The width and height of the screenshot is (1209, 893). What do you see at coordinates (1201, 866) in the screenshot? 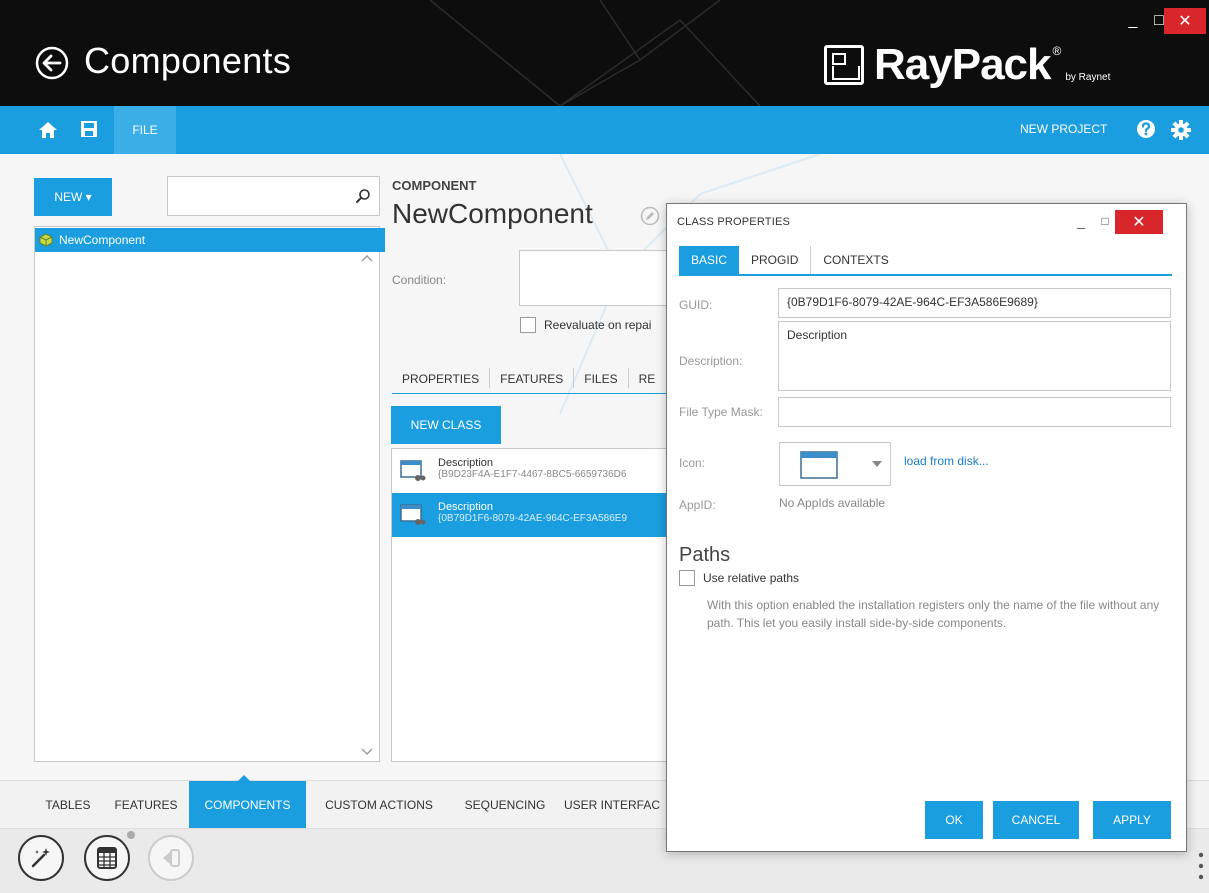
I see `more-vertical-icon` at bounding box center [1201, 866].